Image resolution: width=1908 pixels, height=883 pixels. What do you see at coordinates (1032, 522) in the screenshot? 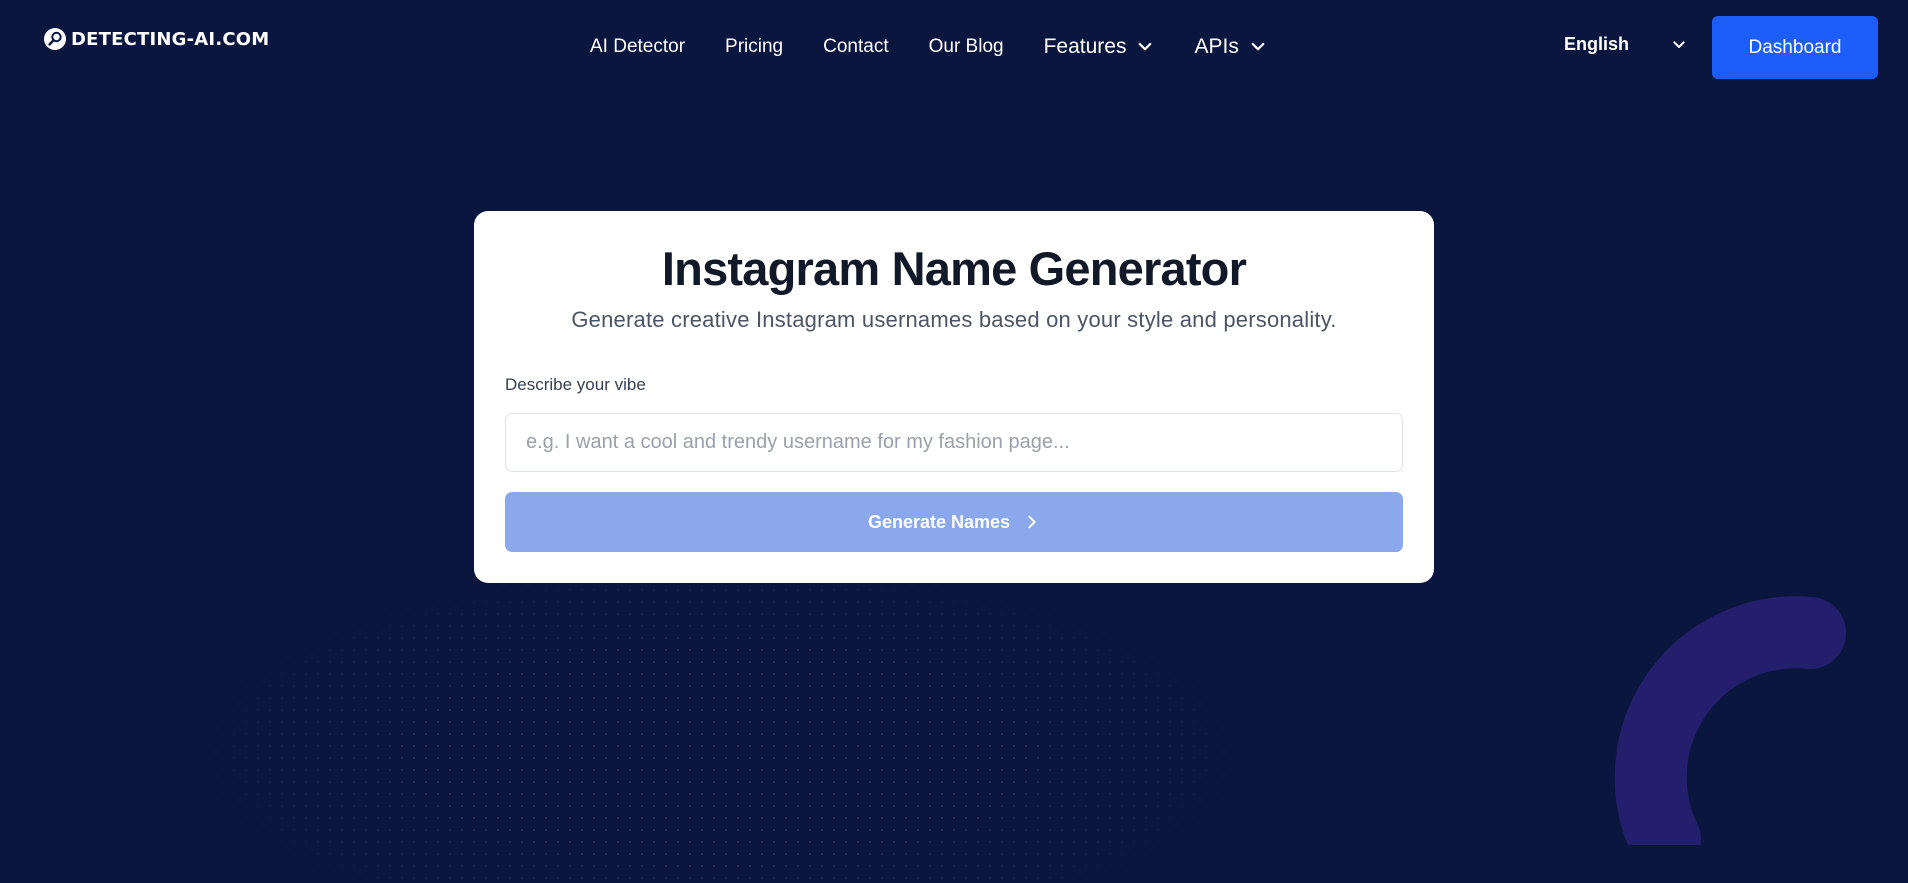
I see `chevron-right-icon` at bounding box center [1032, 522].